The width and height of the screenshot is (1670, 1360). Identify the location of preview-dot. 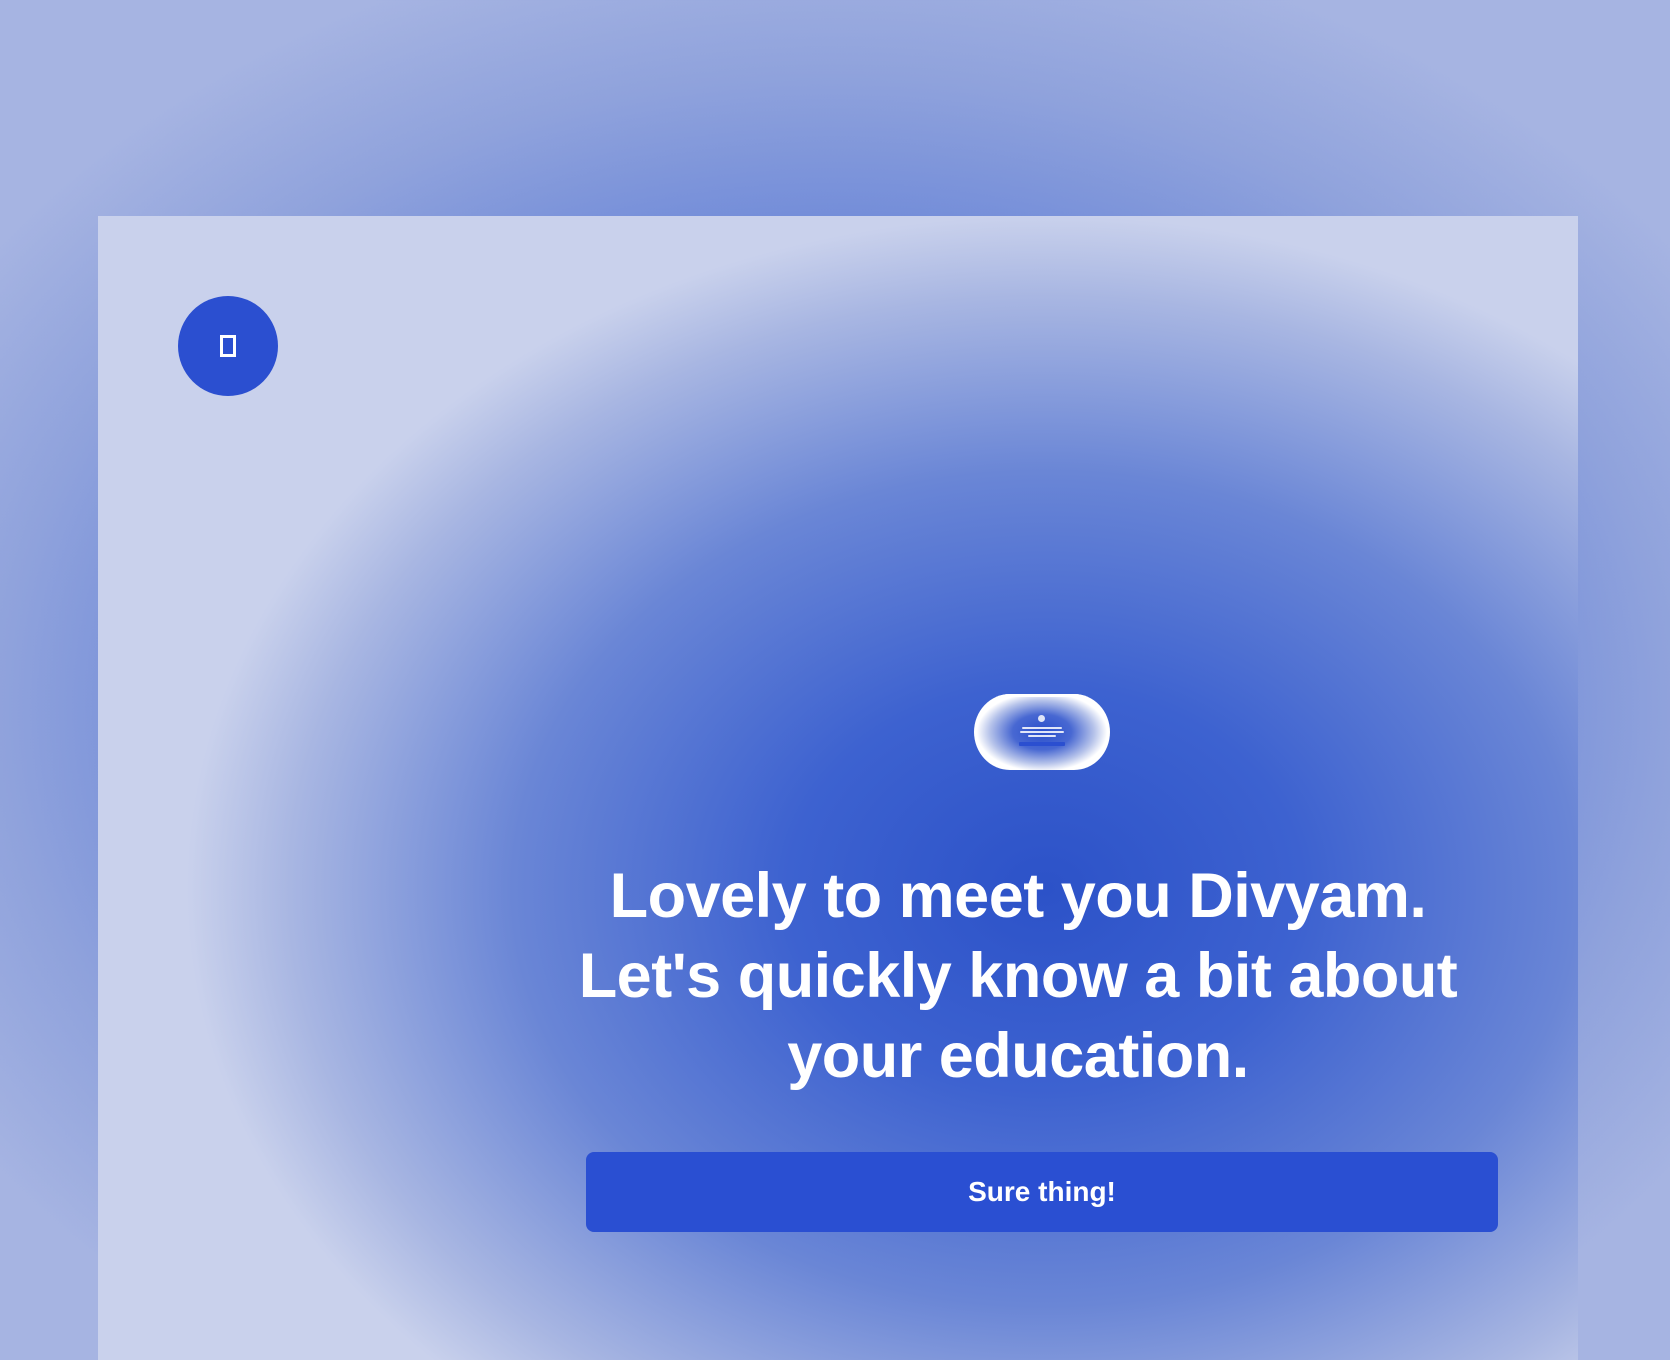
(984, 702).